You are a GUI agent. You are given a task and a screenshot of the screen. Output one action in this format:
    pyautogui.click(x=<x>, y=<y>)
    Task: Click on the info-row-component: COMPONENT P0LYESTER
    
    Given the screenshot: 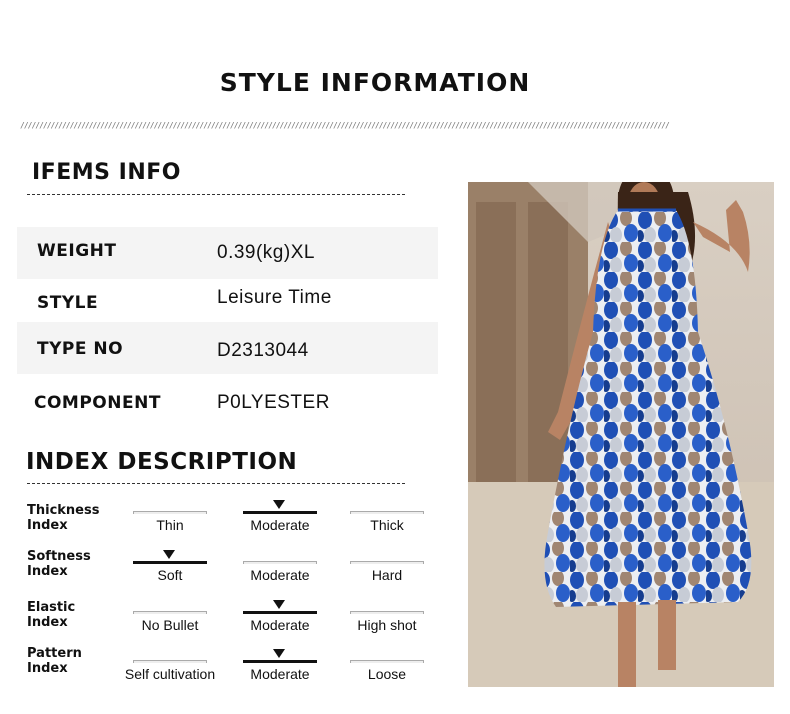 What is the action you would take?
    pyautogui.click(x=227, y=403)
    